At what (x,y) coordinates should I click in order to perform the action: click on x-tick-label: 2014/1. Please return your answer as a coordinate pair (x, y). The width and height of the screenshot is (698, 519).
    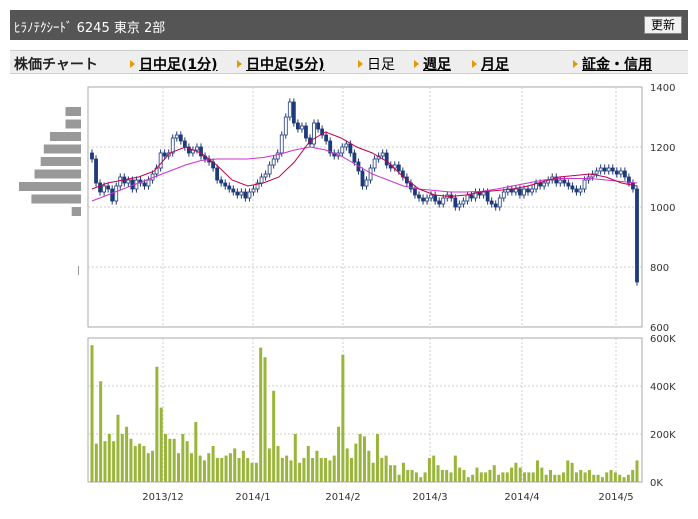
    Looking at the image, I should click on (252, 497).